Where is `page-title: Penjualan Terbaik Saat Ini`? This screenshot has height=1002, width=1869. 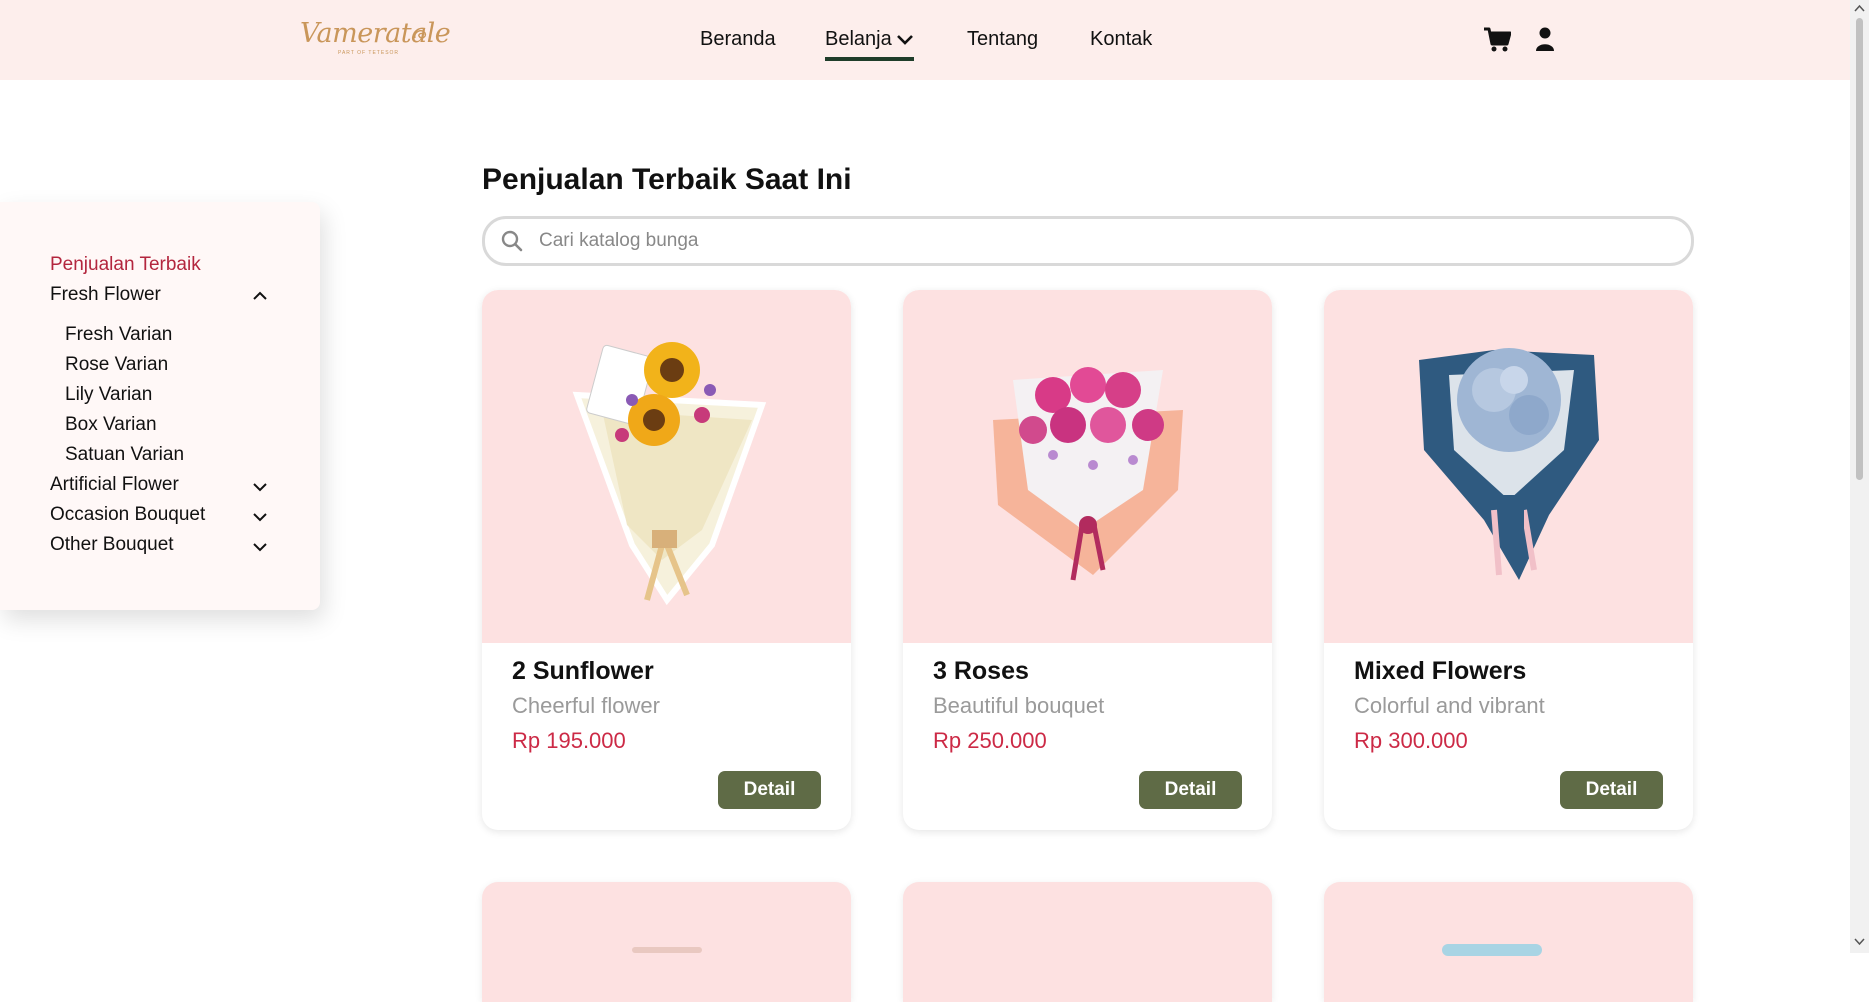 page-title: Penjualan Terbaik Saat Ini is located at coordinates (667, 179).